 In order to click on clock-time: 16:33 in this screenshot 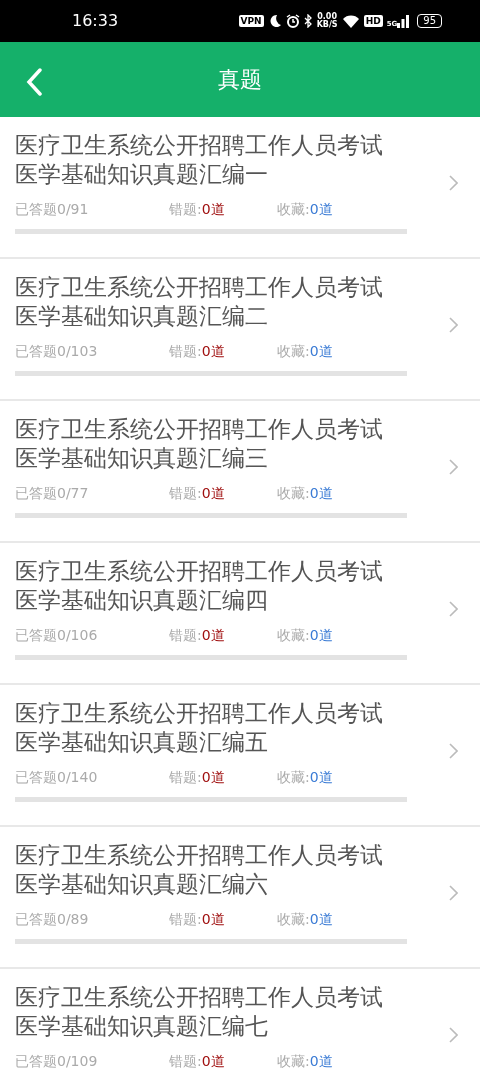, I will do `click(95, 21)`.